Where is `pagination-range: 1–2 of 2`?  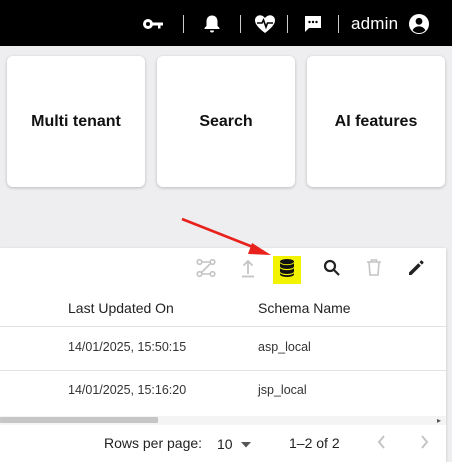 pagination-range: 1–2 of 2 is located at coordinates (314, 443).